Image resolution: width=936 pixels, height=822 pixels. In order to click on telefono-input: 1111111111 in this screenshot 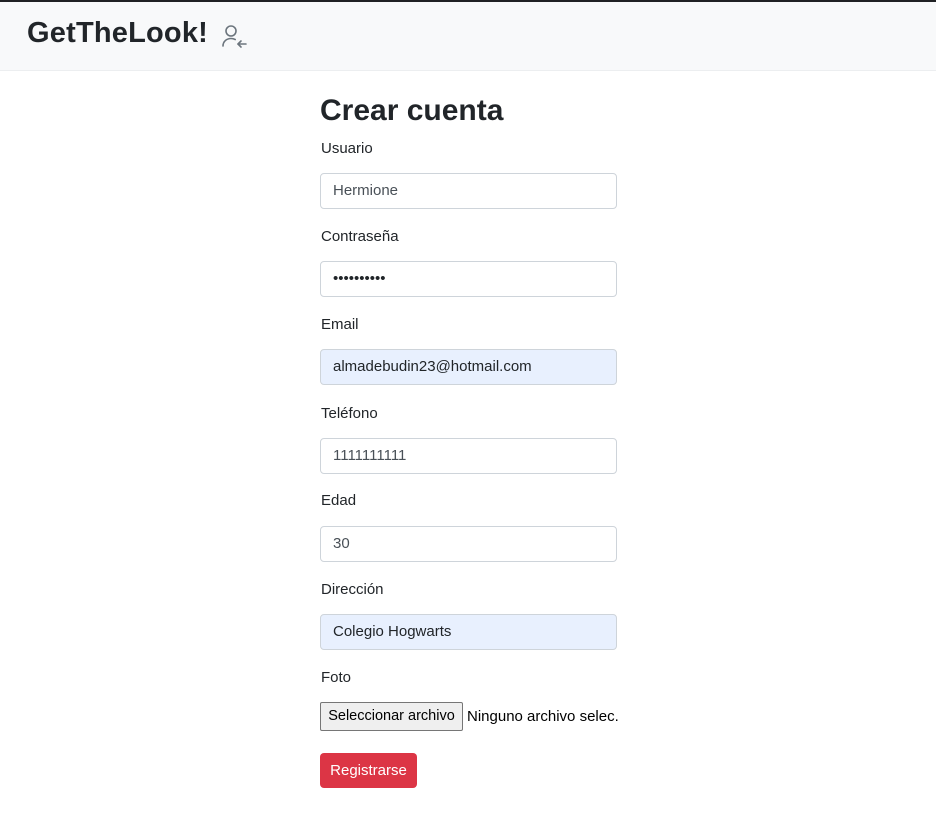, I will do `click(468, 456)`.